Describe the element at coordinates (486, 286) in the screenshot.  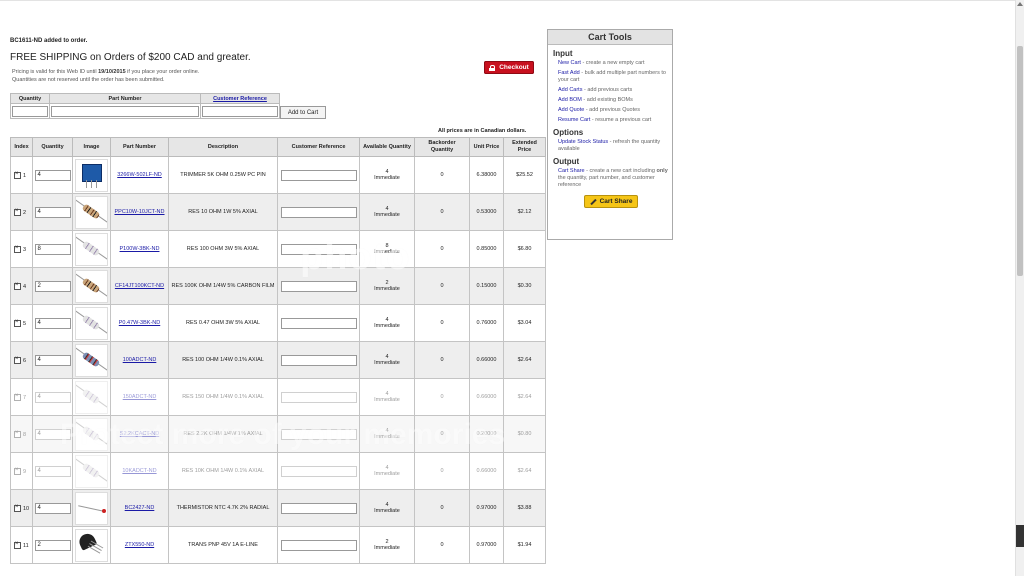
I see `unit-price-cell: 0.15000` at that location.